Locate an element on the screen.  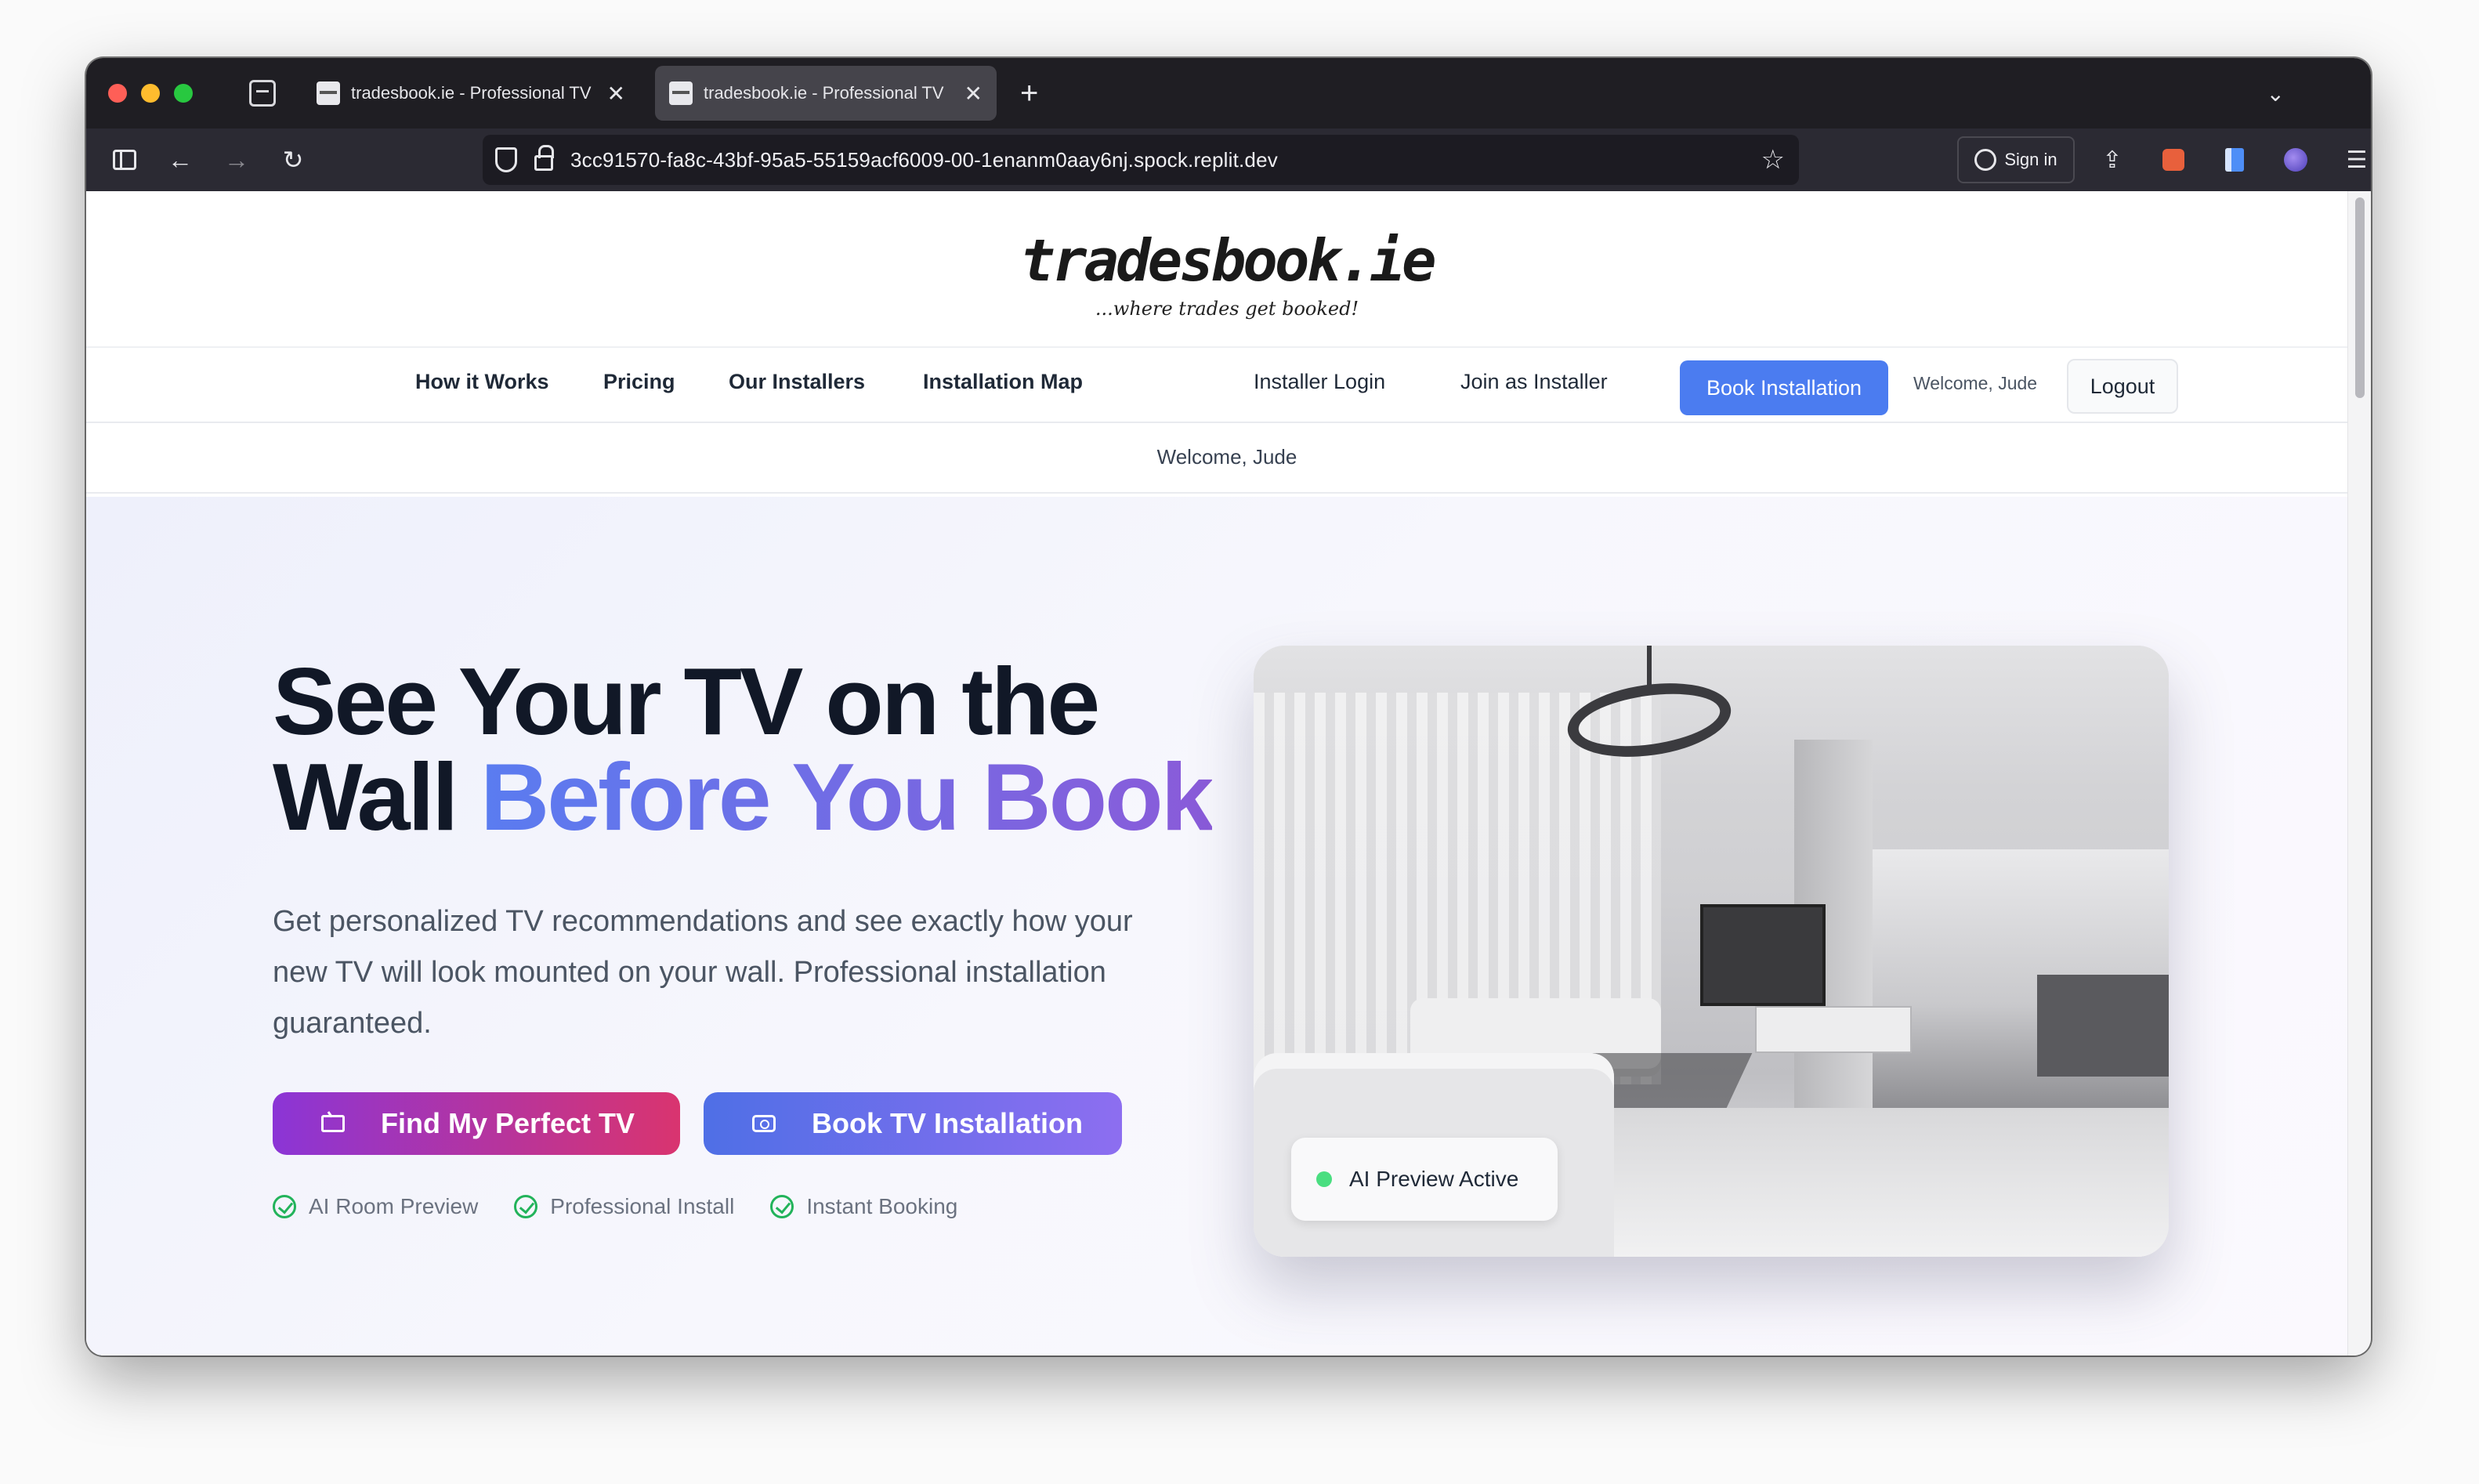
lock-icon is located at coordinates (544, 158).